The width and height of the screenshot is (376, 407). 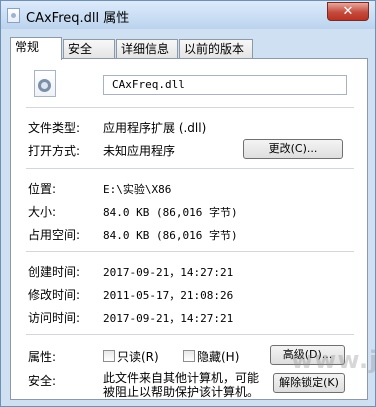 What do you see at coordinates (333, 360) in the screenshot?
I see `site-watermark: www.jb51.net` at bounding box center [333, 360].